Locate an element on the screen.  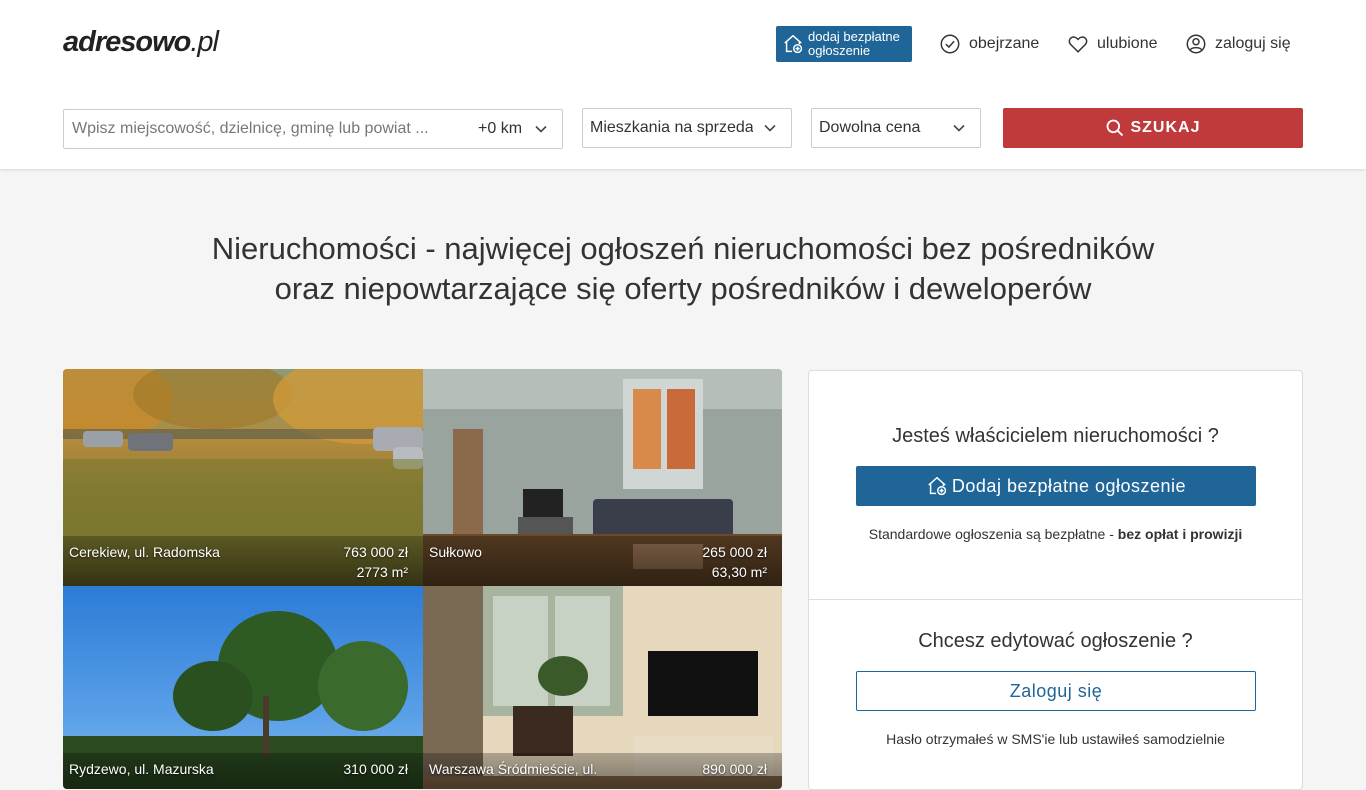
logo-tld: .pl is located at coordinates (204, 42).